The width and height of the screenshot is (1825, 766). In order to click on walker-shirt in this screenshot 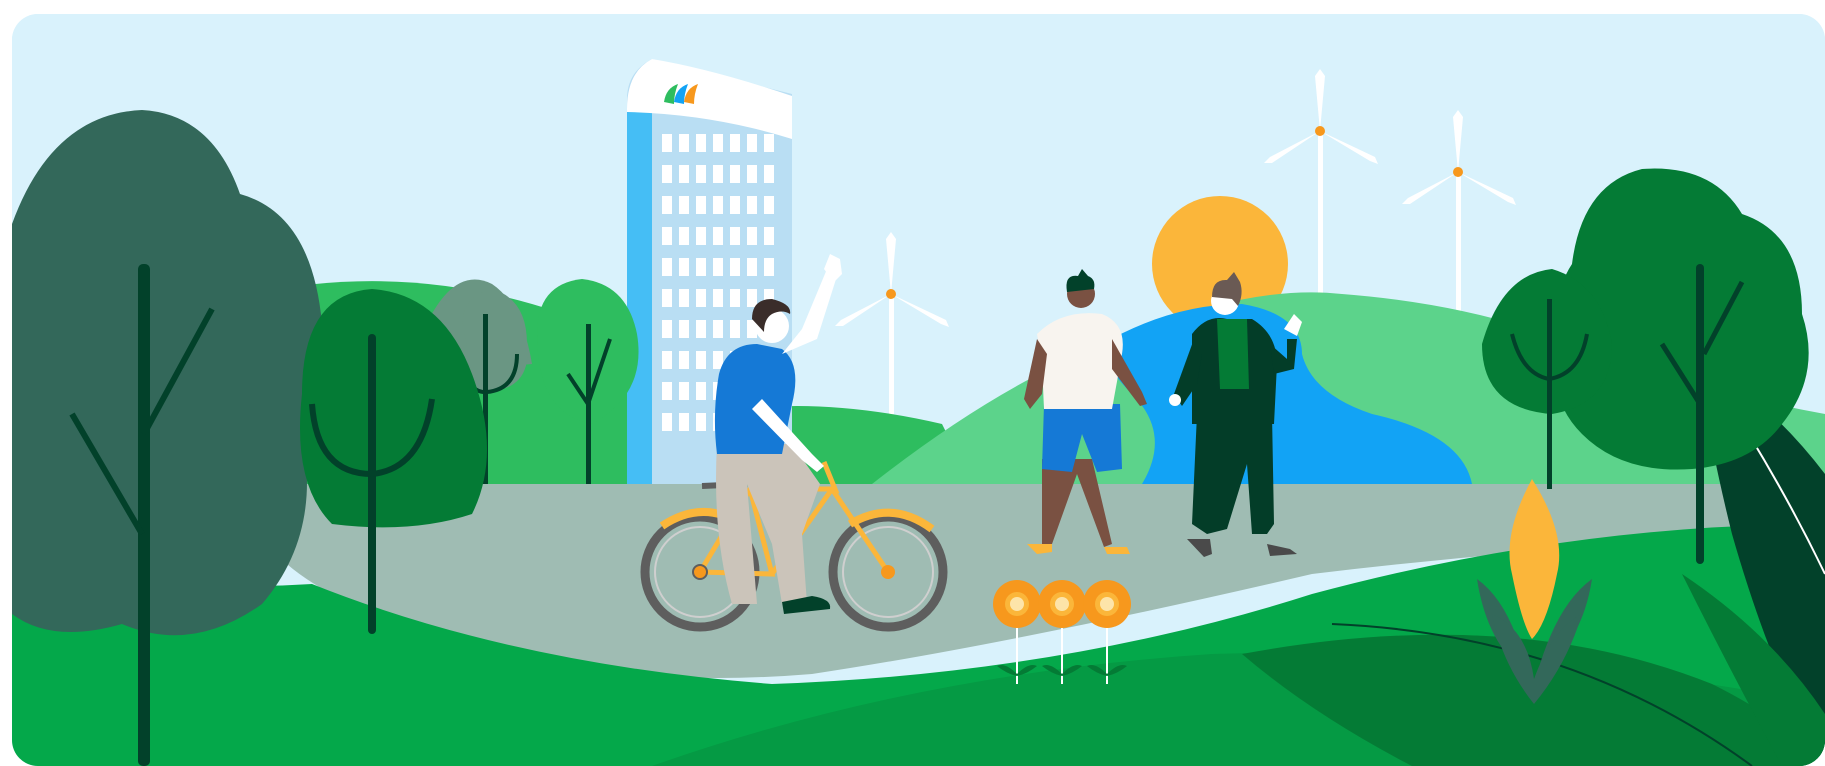, I will do `click(1080, 361)`.